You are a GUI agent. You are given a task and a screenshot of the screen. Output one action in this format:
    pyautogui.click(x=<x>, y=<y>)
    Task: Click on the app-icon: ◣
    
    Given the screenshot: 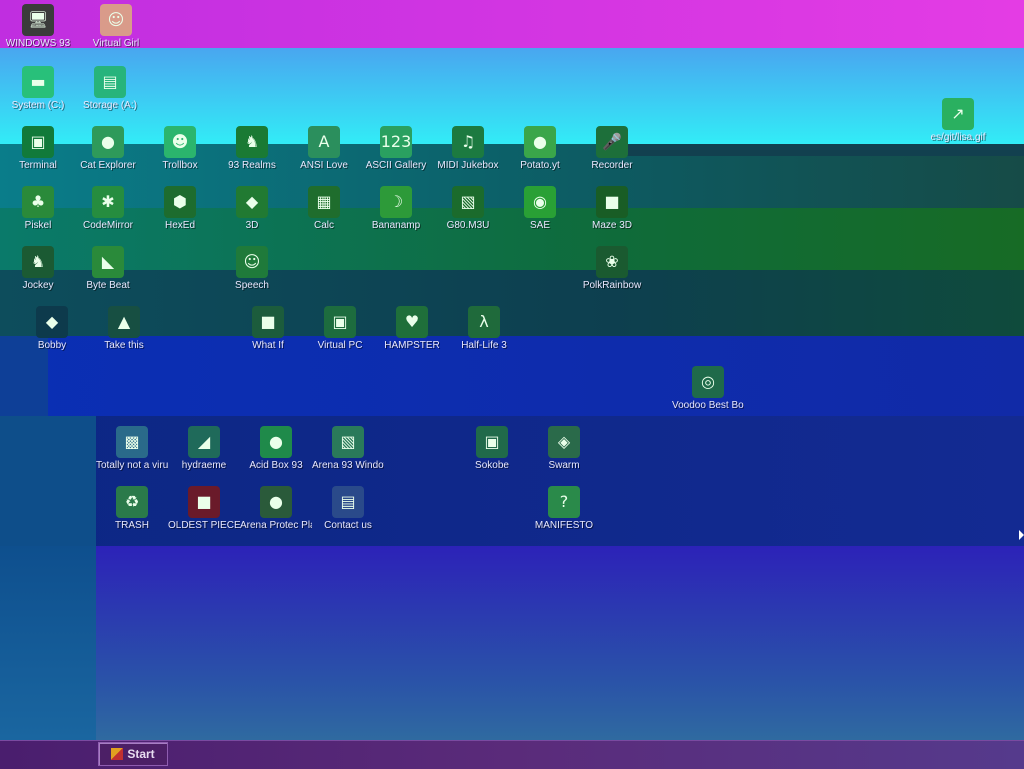 What is the action you would take?
    pyautogui.click(x=108, y=262)
    